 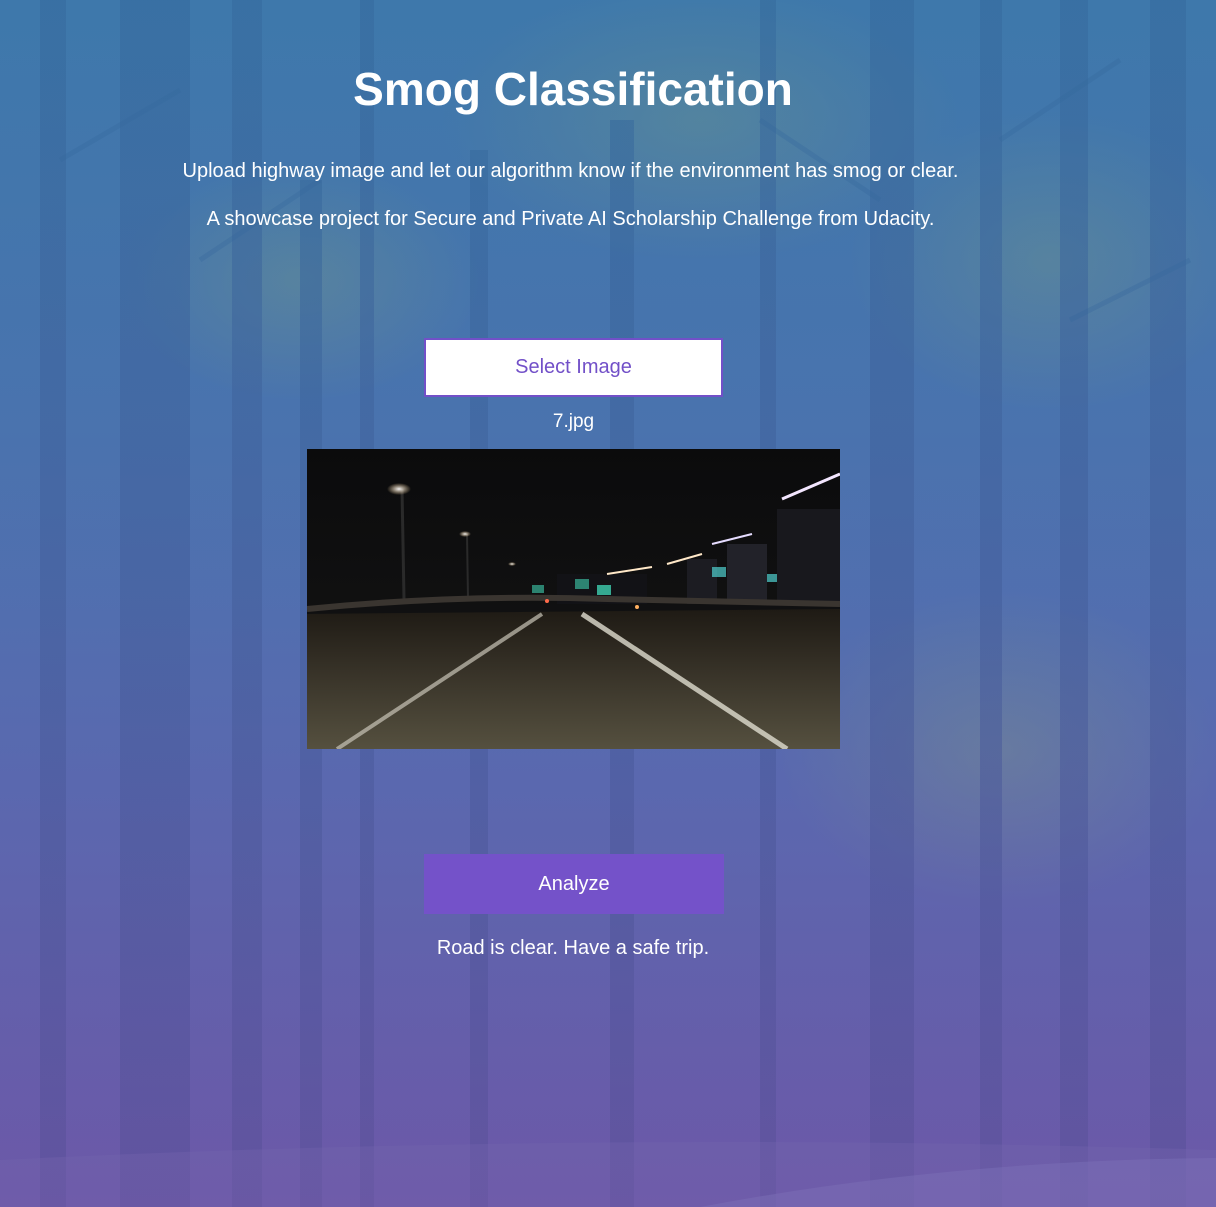 I want to click on image-preview, so click(x=573, y=599).